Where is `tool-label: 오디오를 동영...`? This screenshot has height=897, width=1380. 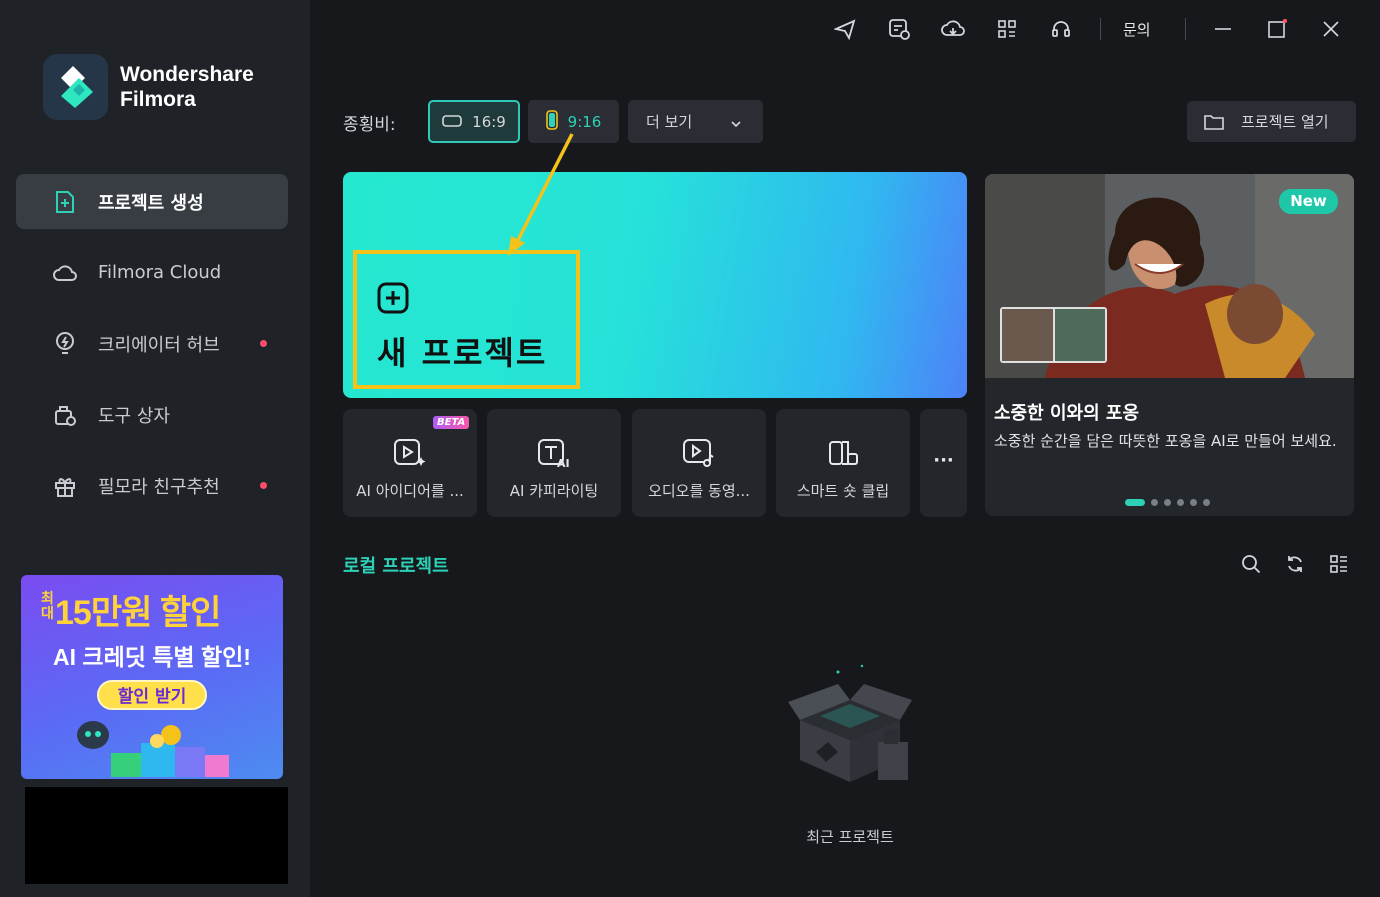
tool-label: 오디오를 동영... is located at coordinates (699, 491).